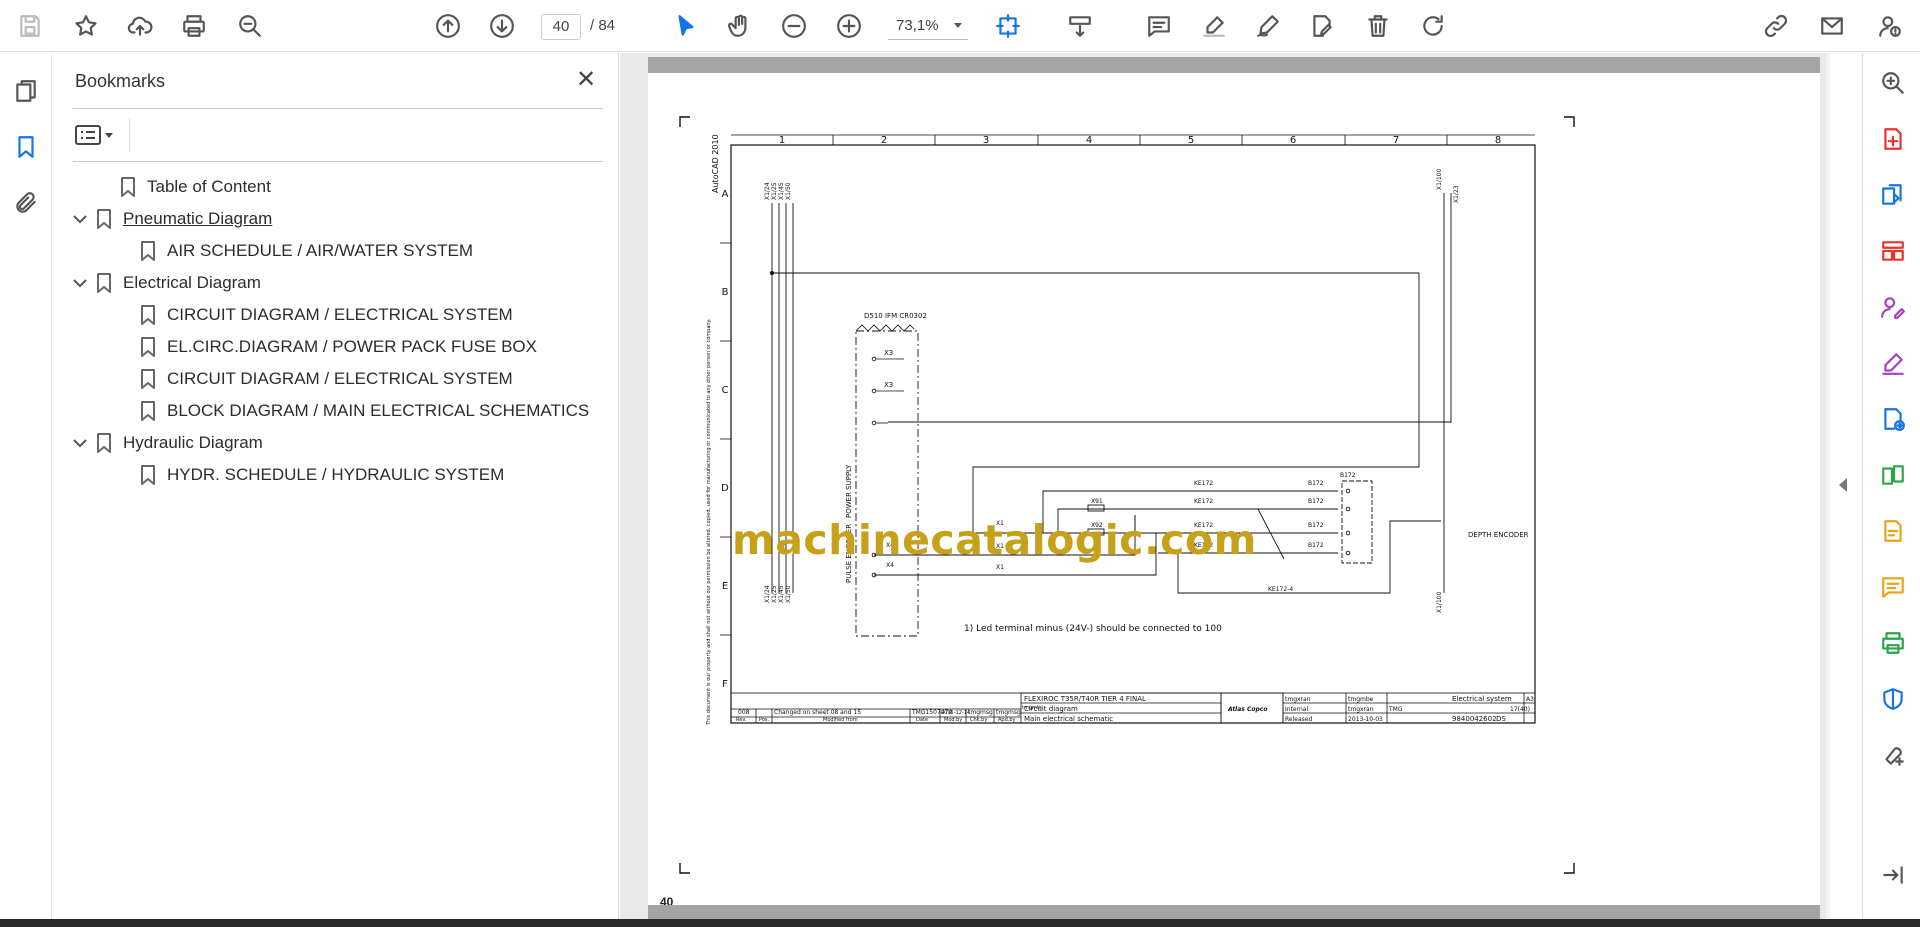 Image resolution: width=1920 pixels, height=927 pixels. Describe the element at coordinates (561, 27) in the screenshot. I see `page-number-input: 40` at that location.